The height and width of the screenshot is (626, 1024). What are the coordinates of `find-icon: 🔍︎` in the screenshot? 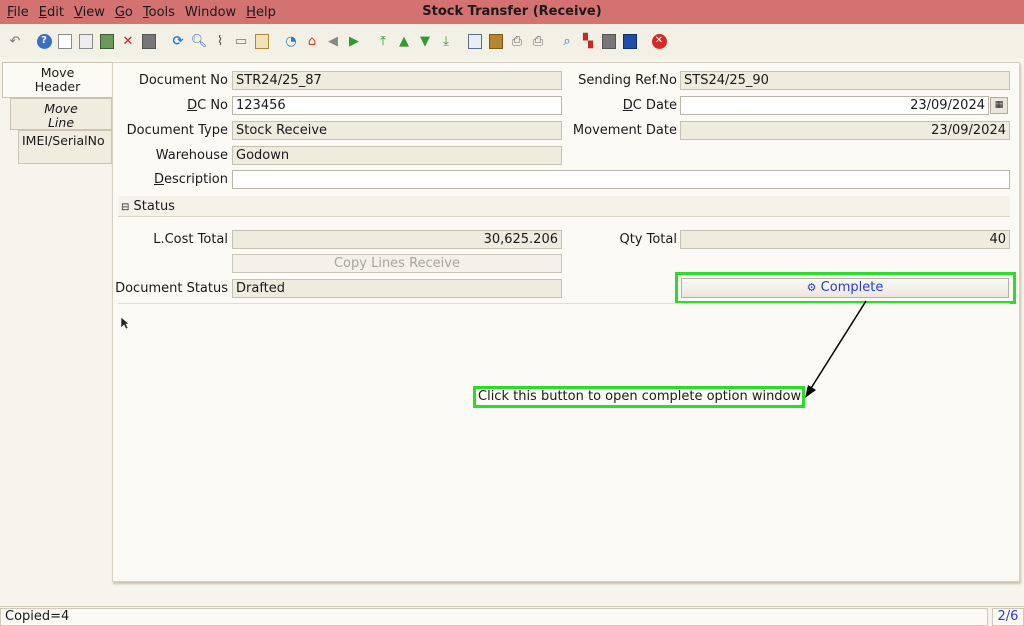 It's located at (199, 41).